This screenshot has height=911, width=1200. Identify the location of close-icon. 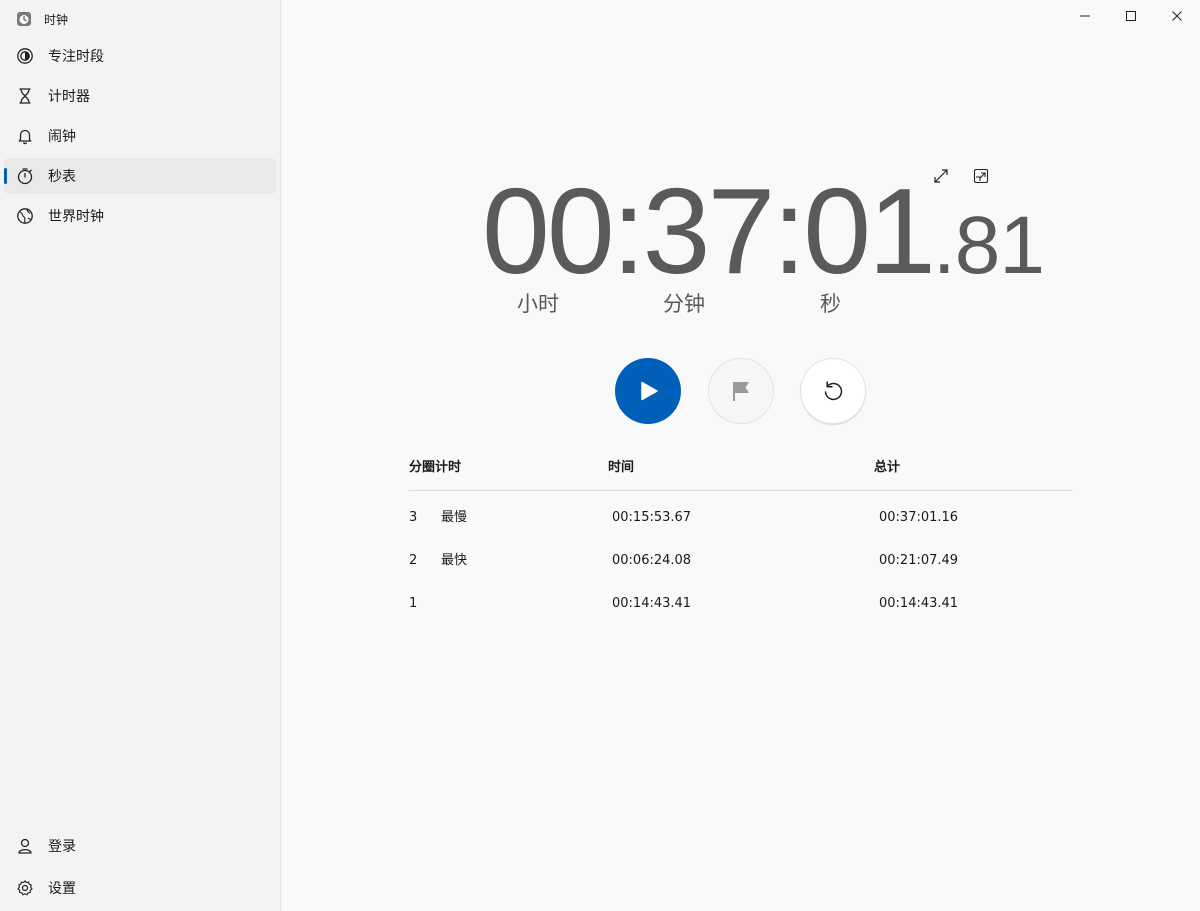
(1177, 16).